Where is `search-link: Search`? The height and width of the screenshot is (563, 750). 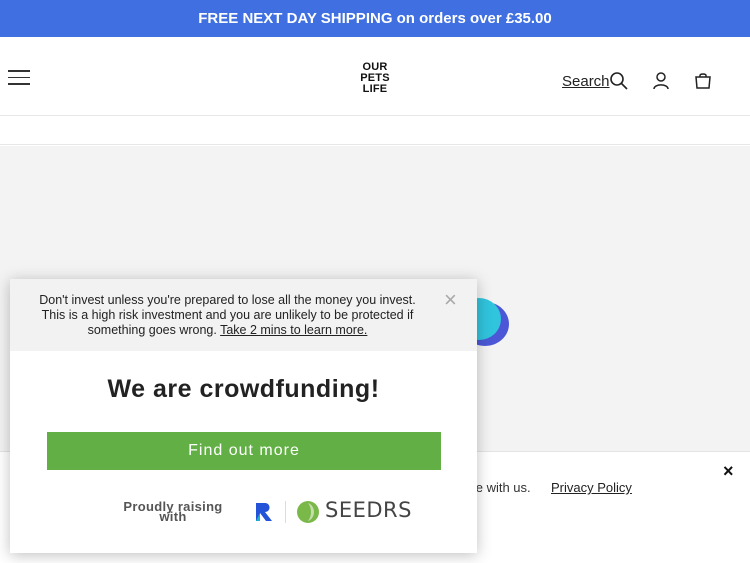
search-link: Search is located at coordinates (586, 81).